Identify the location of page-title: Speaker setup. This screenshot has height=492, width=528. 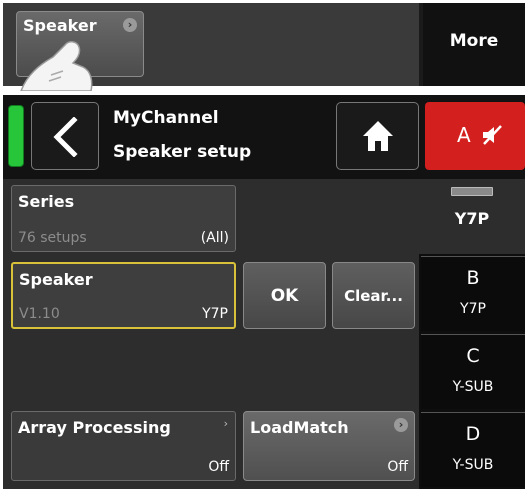
(182, 152).